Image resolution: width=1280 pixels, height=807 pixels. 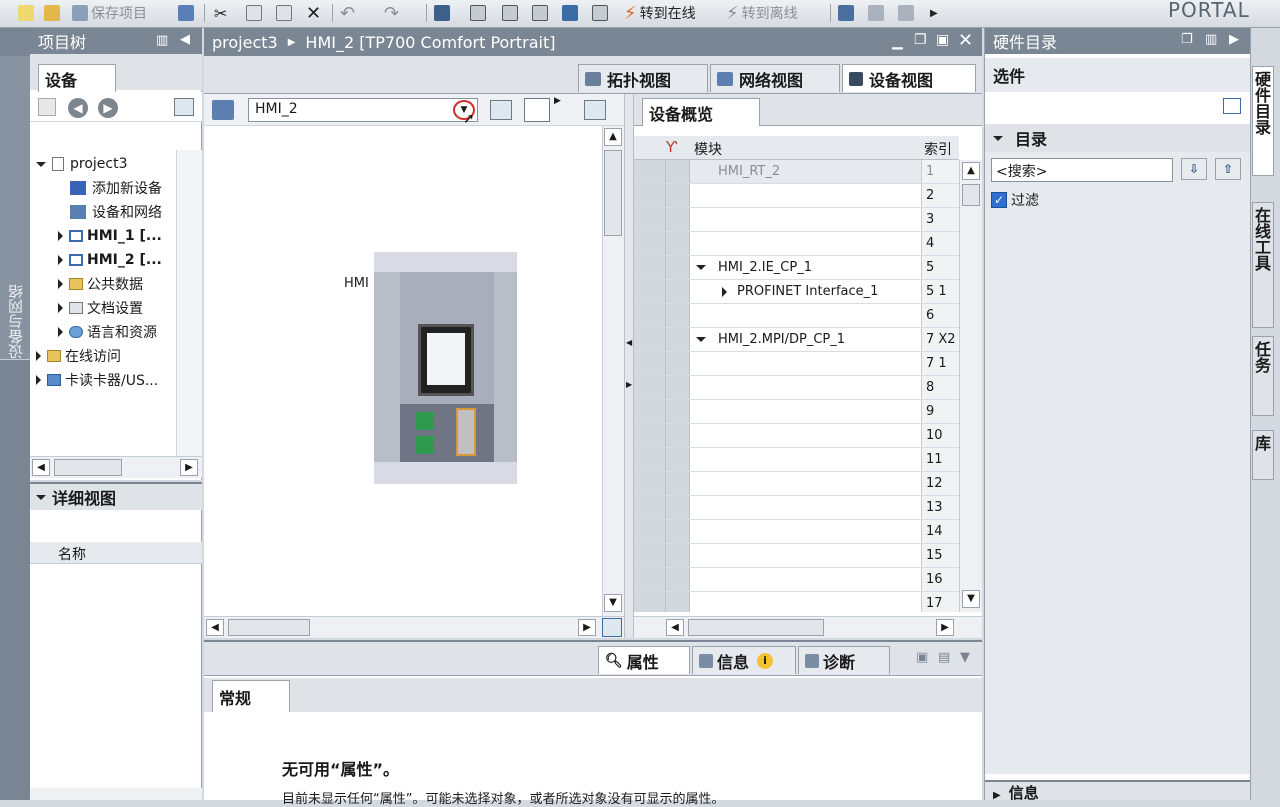 I want to click on breadcrumb-device: HMI_2 [TP700 Comfort Portrait], so click(x=430, y=42).